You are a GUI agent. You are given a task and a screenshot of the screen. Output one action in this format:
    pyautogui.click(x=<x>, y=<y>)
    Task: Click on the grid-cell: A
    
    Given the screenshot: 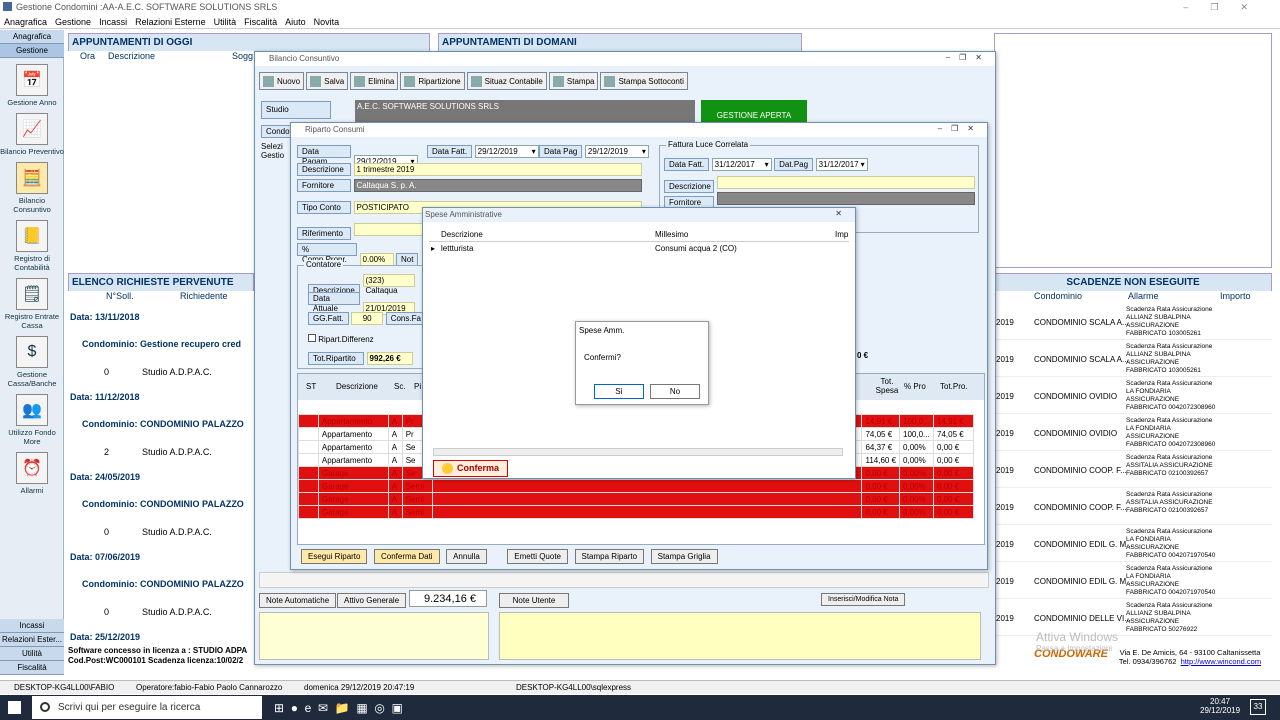 What is the action you would take?
    pyautogui.click(x=395, y=421)
    